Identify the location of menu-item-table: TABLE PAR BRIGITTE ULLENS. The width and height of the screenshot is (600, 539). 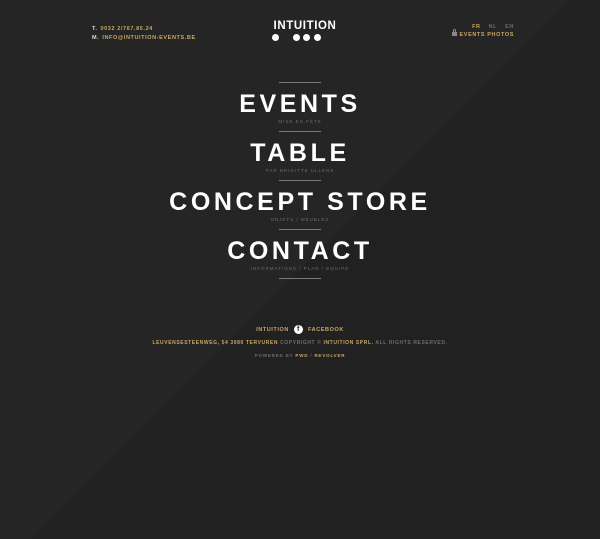
(300, 156).